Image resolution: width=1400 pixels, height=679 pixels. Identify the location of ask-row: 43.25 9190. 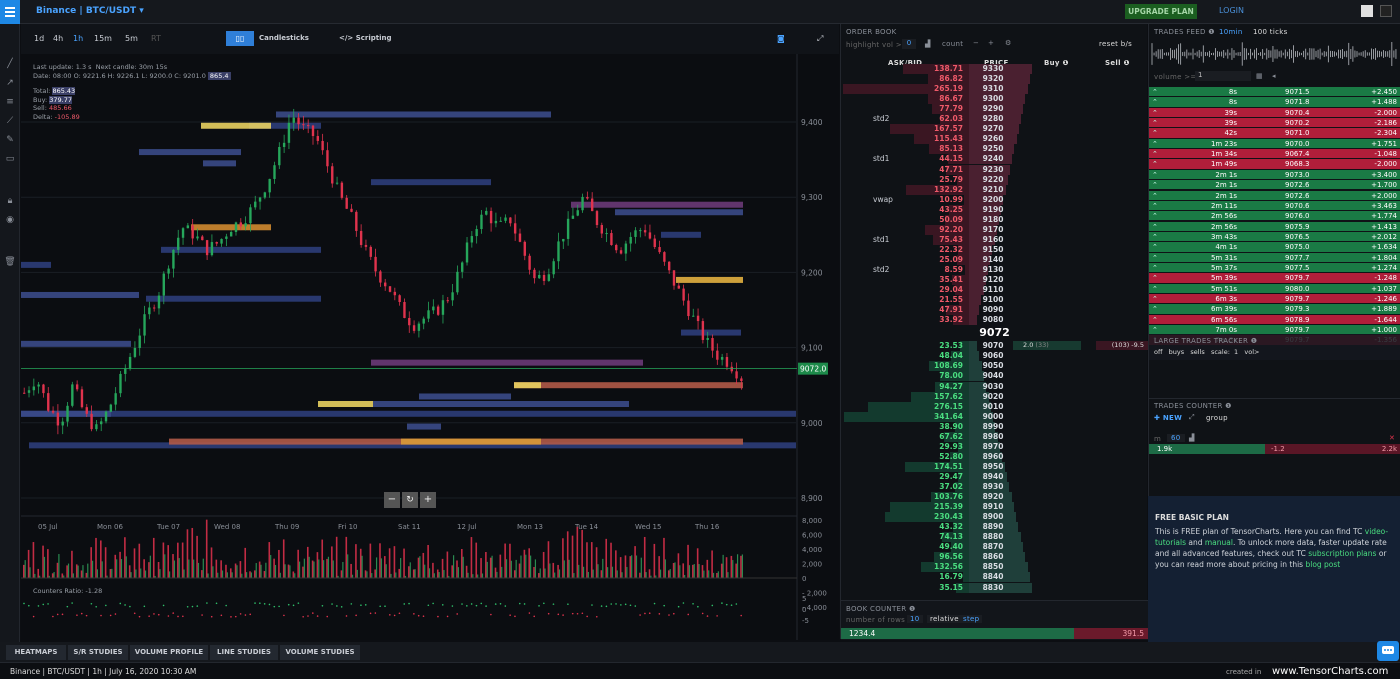
(994, 209).